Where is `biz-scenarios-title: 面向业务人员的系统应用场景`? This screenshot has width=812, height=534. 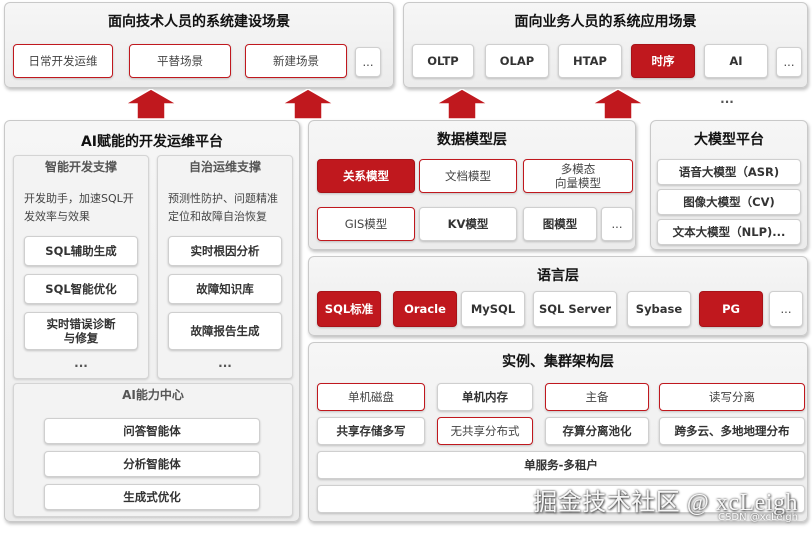 biz-scenarios-title: 面向业务人员的系统应用场景 is located at coordinates (605, 22).